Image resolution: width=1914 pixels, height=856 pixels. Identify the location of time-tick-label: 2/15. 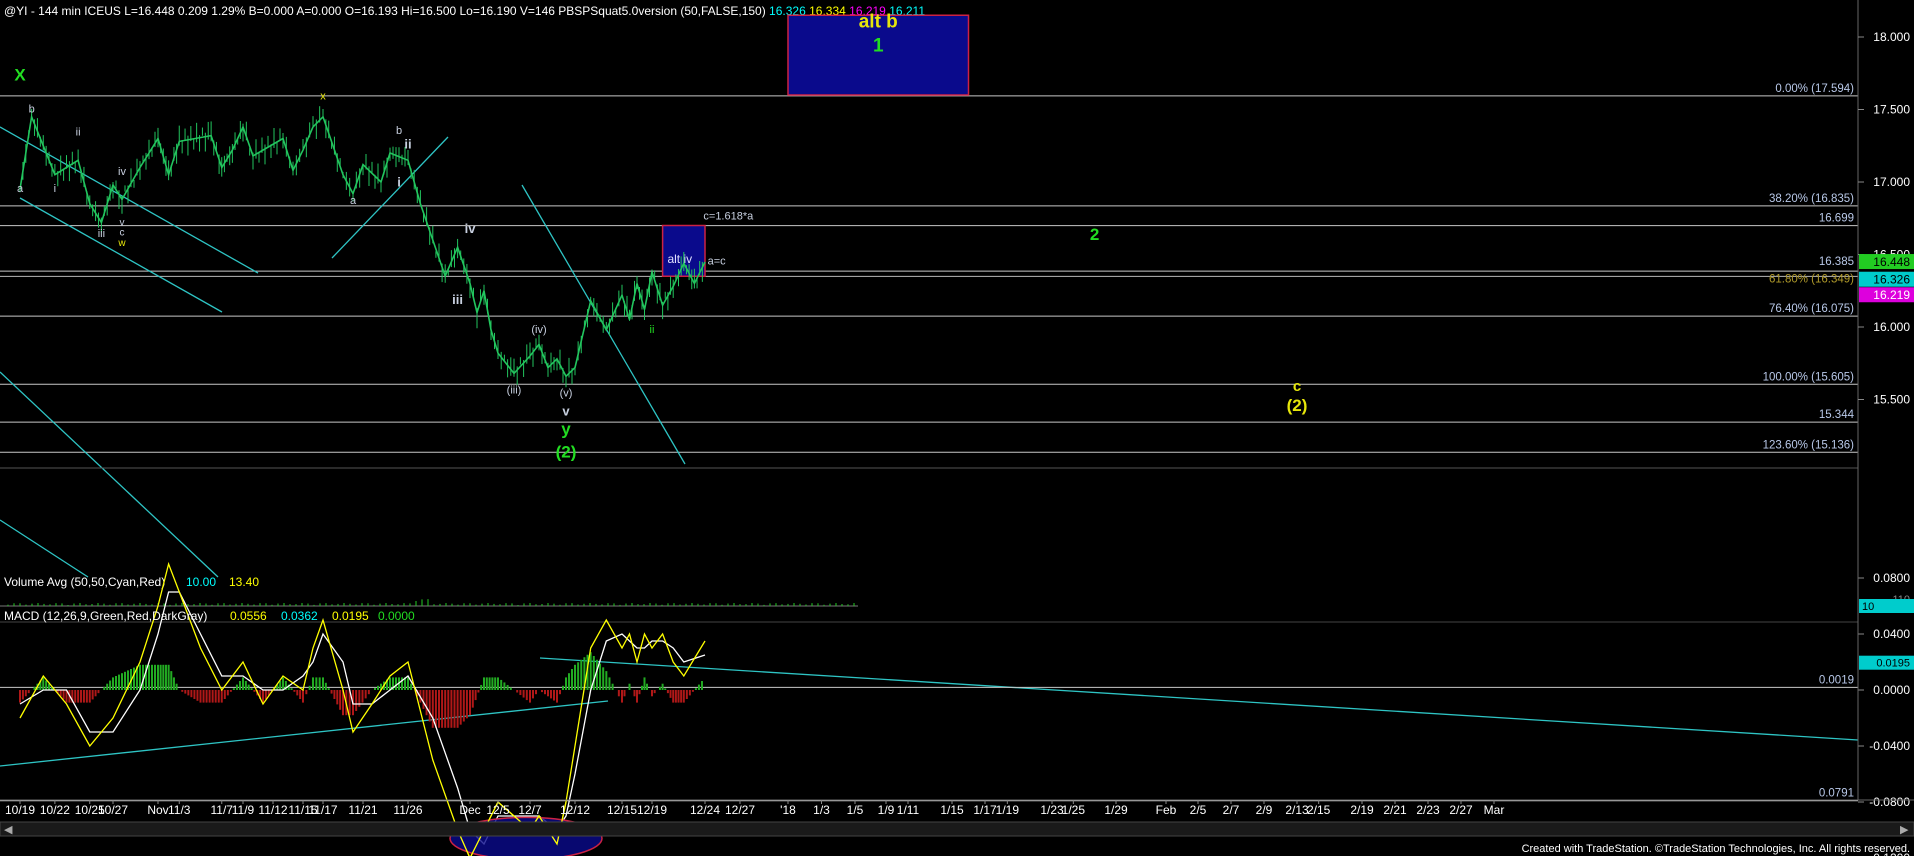
(1319, 810).